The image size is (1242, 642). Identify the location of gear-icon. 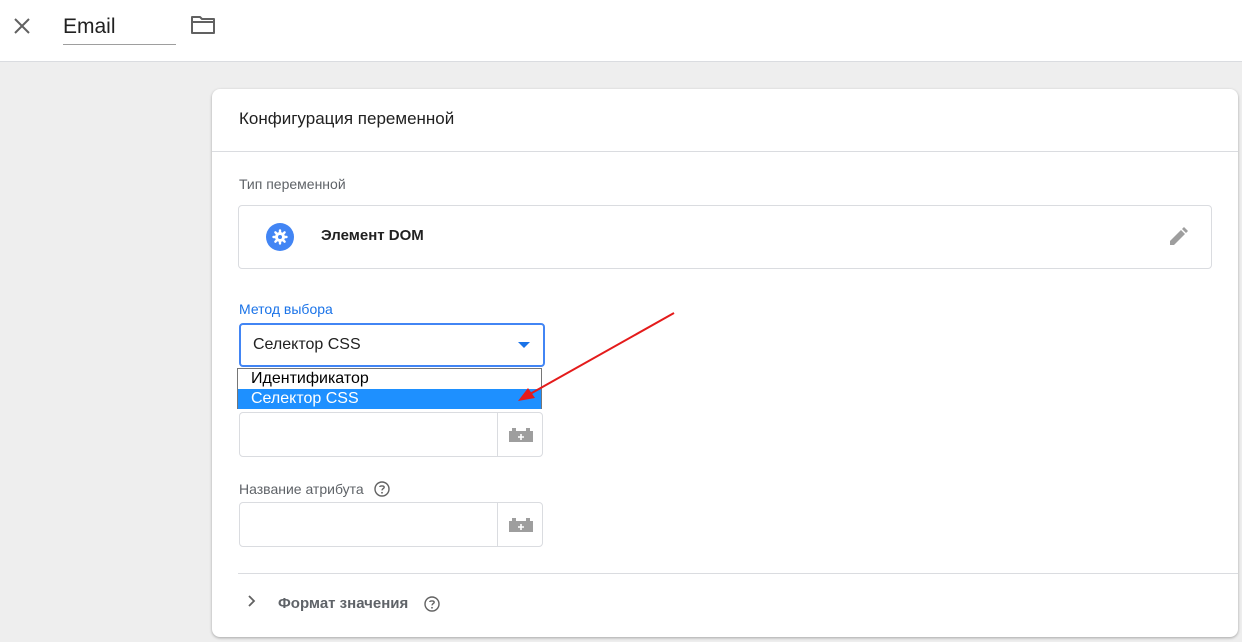
(280, 237).